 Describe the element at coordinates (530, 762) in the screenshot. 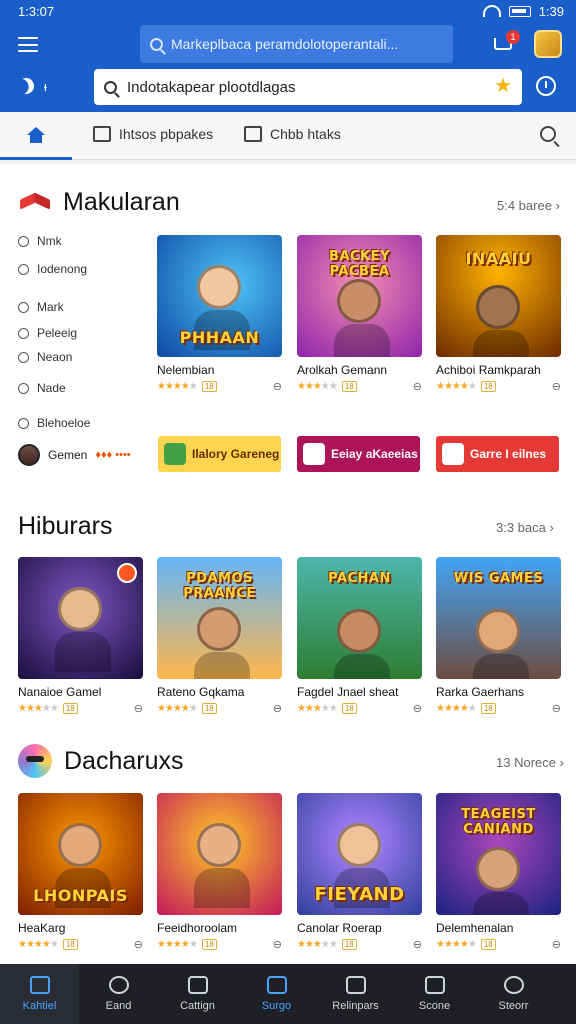

I see `section-3-see-all: 13 Norece` at that location.